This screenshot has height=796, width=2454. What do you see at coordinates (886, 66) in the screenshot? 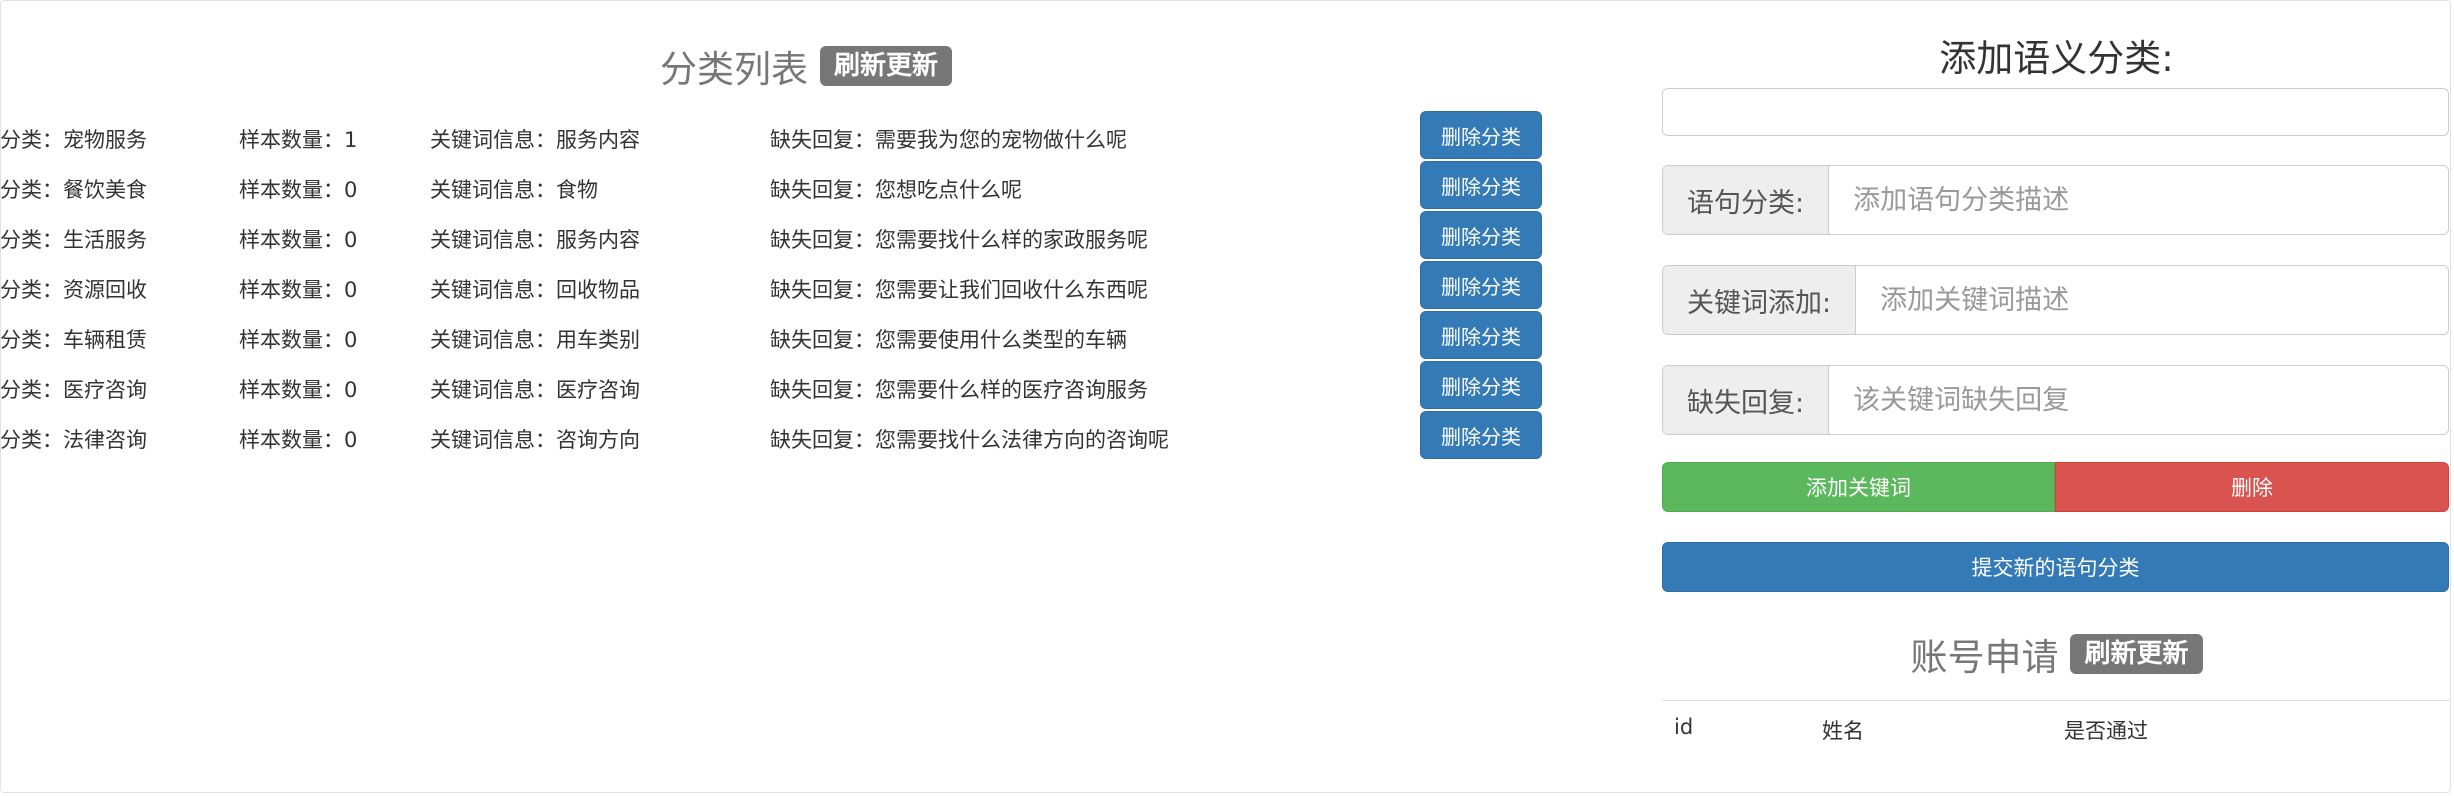
I see `category-refresh-button: 刷新更新` at bounding box center [886, 66].